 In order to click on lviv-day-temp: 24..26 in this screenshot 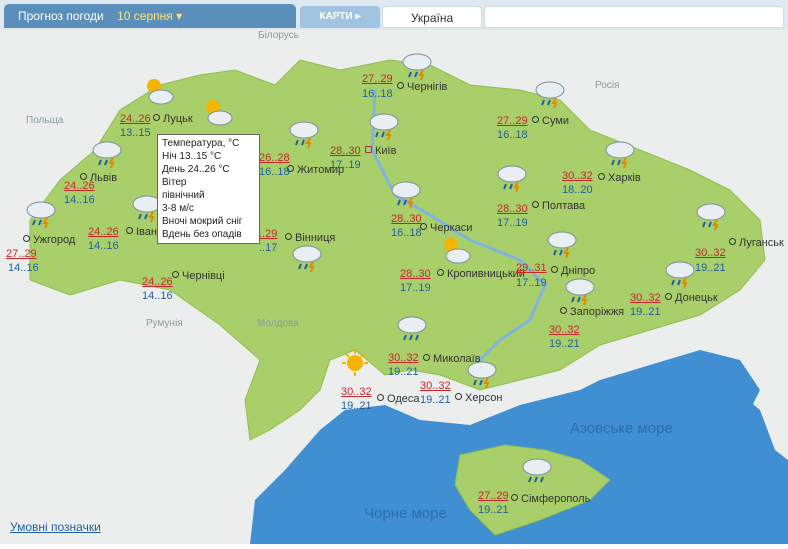, I will do `click(79, 186)`.